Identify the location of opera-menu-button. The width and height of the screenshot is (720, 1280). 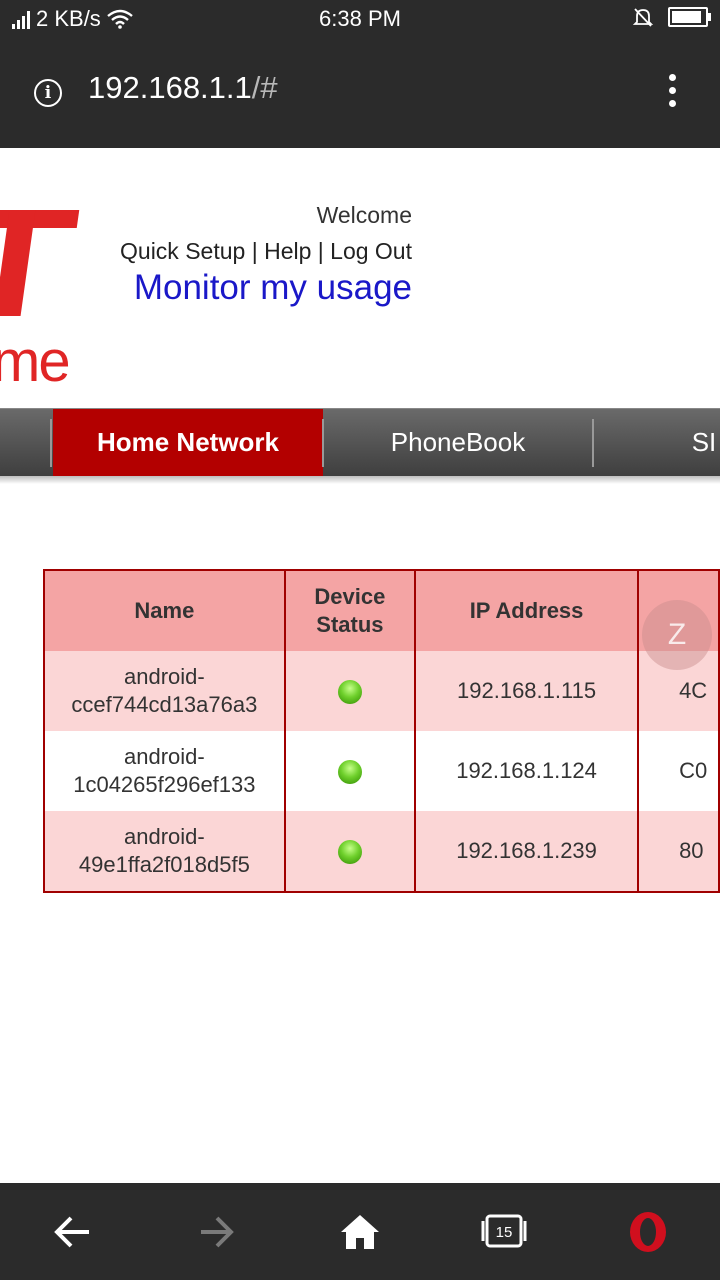
(648, 1231).